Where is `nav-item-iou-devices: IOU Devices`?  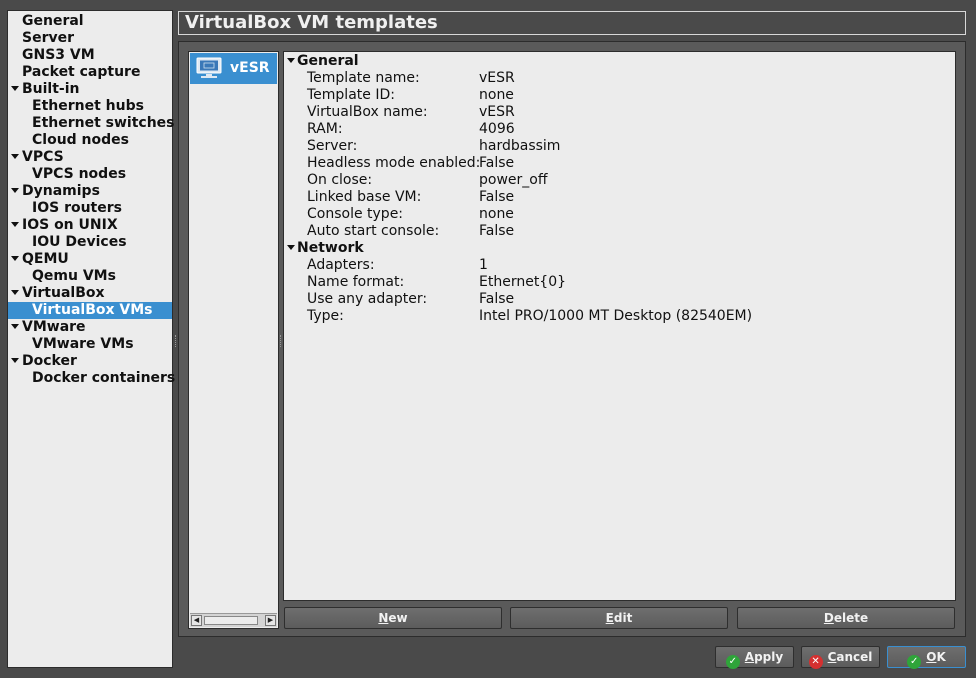 nav-item-iou-devices: IOU Devices is located at coordinates (90, 242).